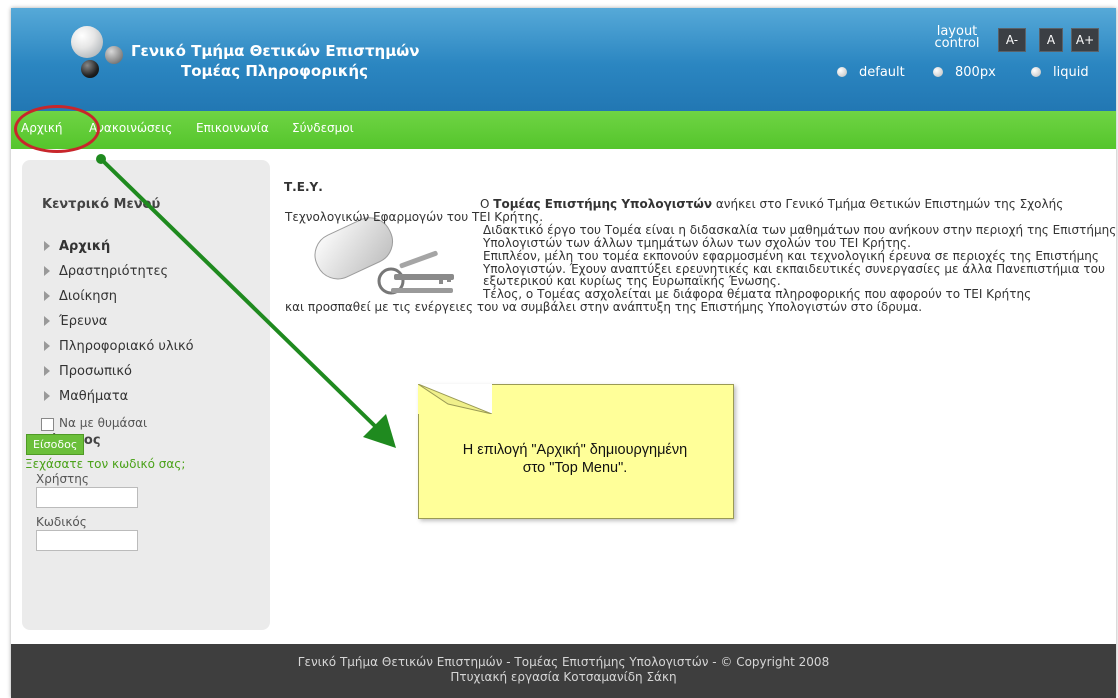 This screenshot has height=698, width=1118. I want to click on sidebar-item-label: Πληροφοριακό υλικό, so click(126, 346).